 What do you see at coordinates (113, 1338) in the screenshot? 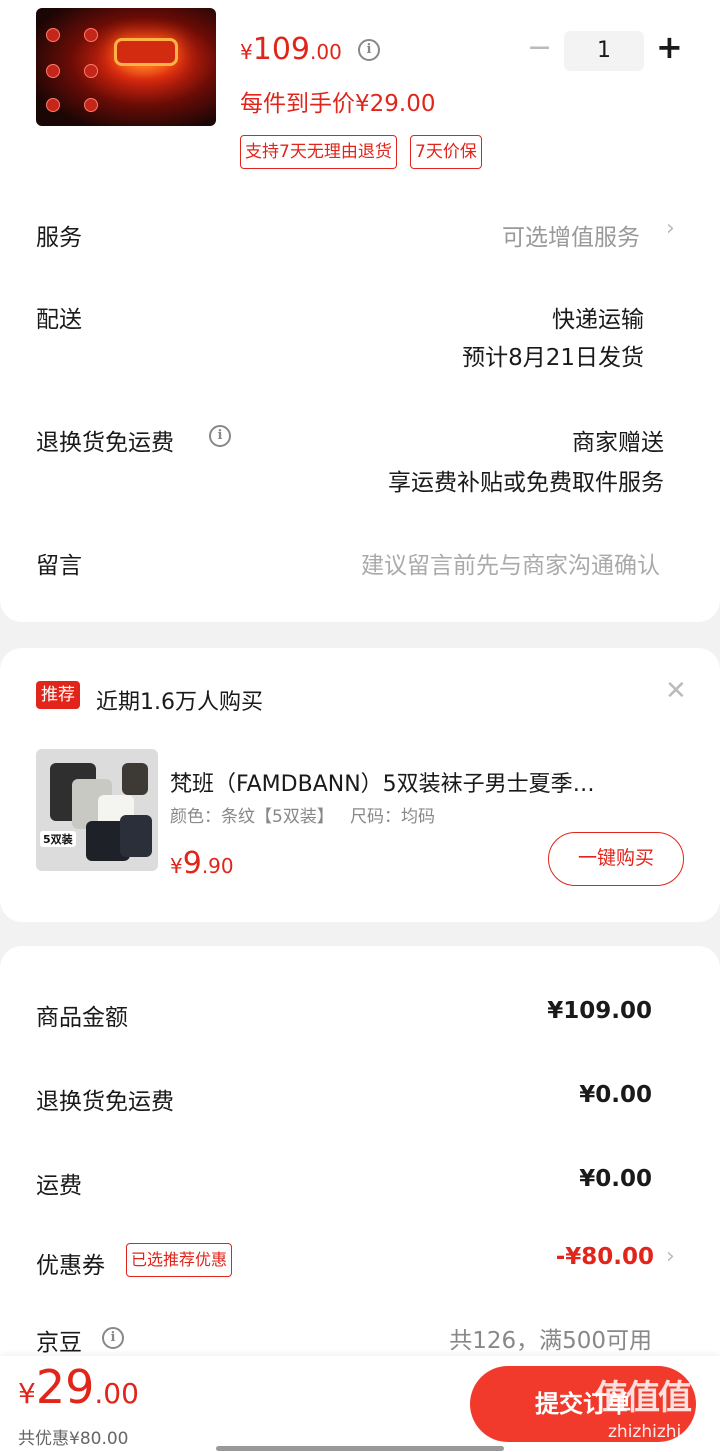
I see `jingdou-info-icon: i` at bounding box center [113, 1338].